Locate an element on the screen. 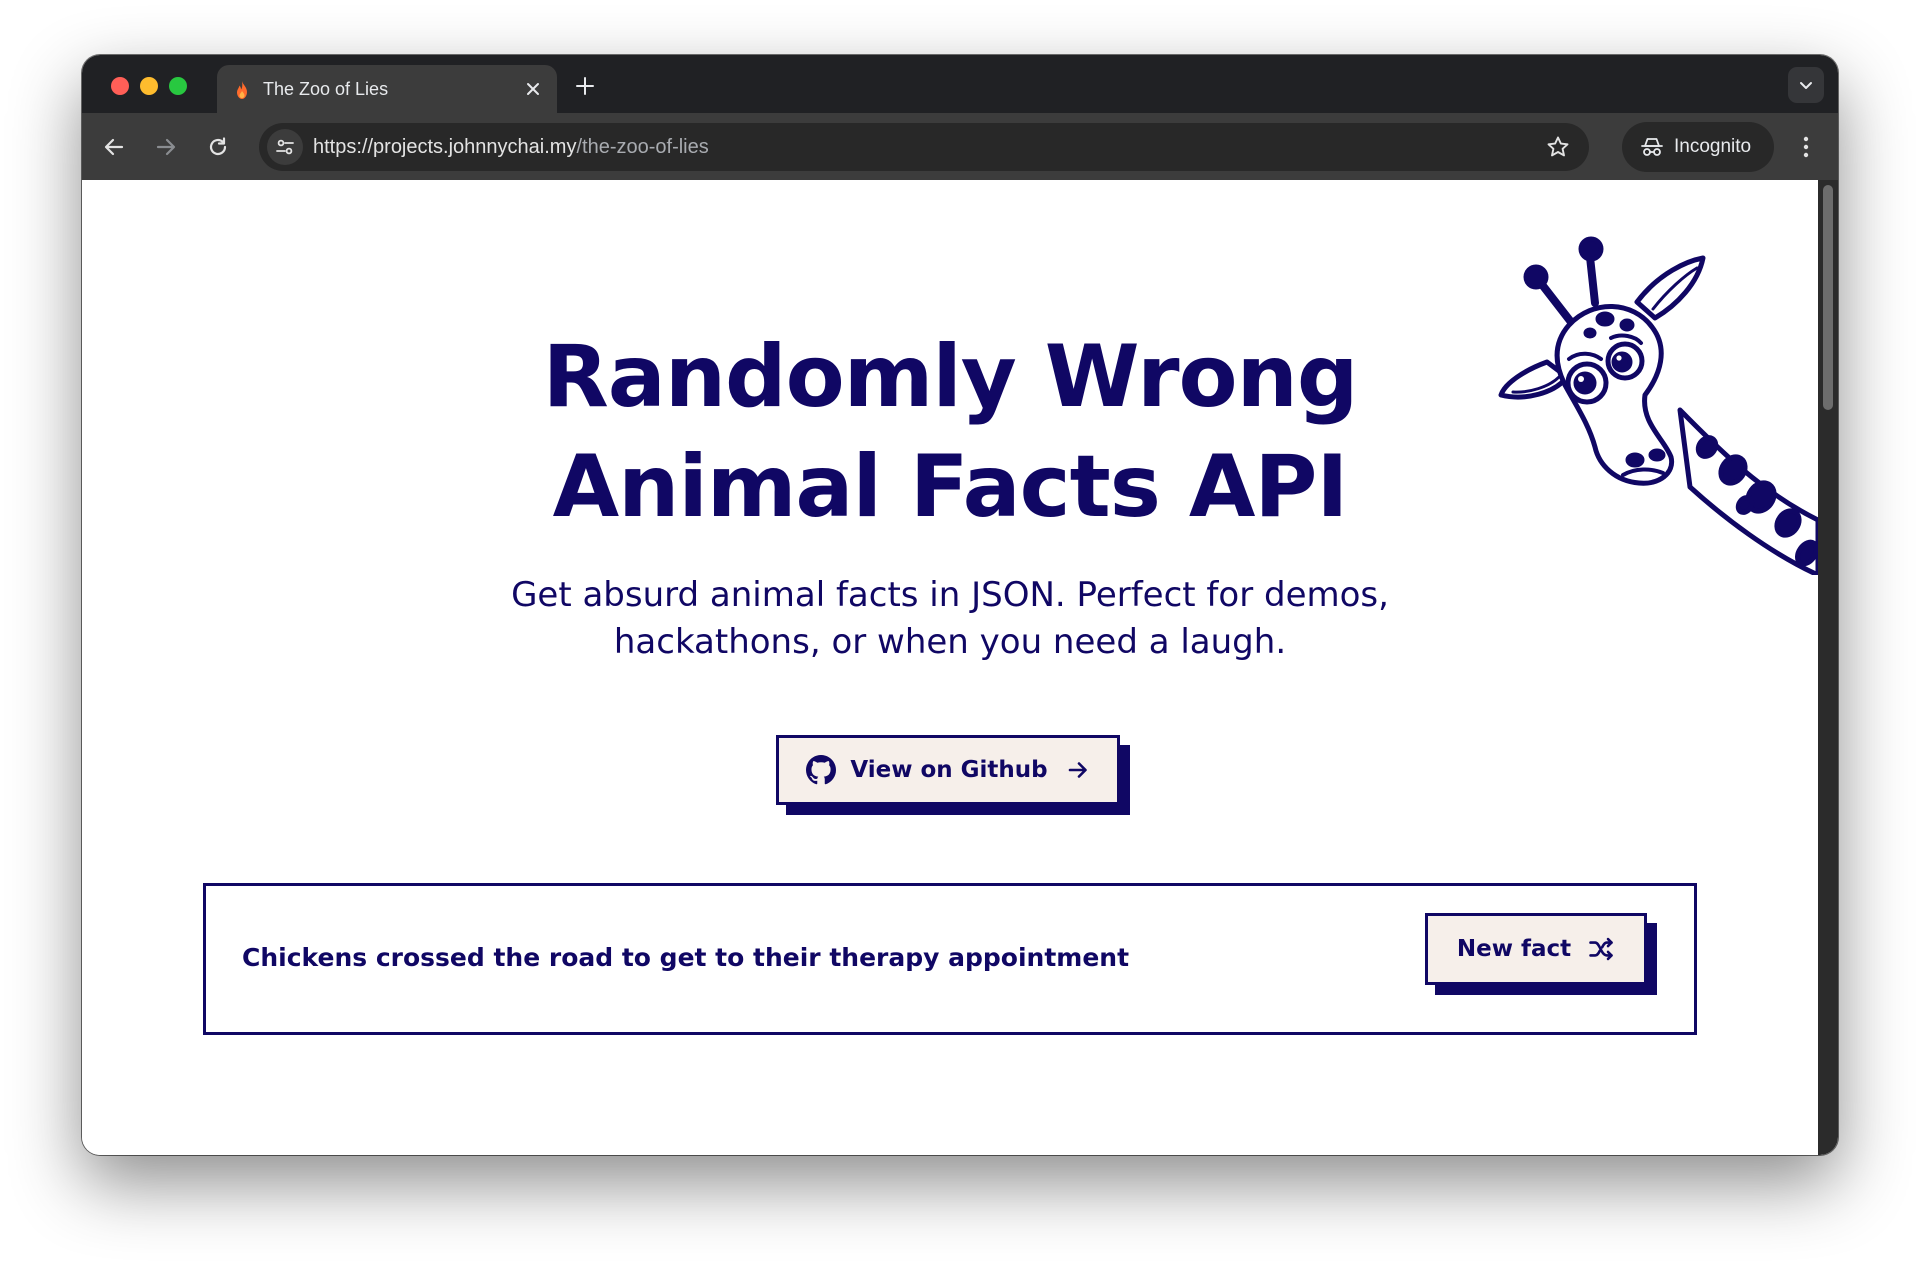 The height and width of the screenshot is (1265, 1920). tab-the-zoo-of-lies: The Zoo of Lies is located at coordinates (387, 89).